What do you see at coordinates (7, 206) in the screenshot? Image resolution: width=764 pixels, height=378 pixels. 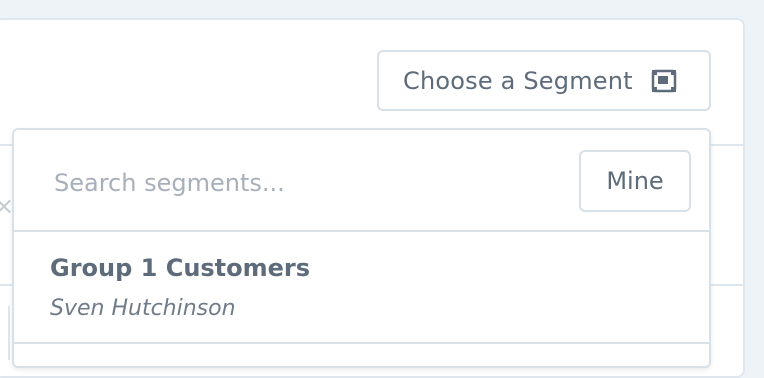 I see `close-icon: ×` at bounding box center [7, 206].